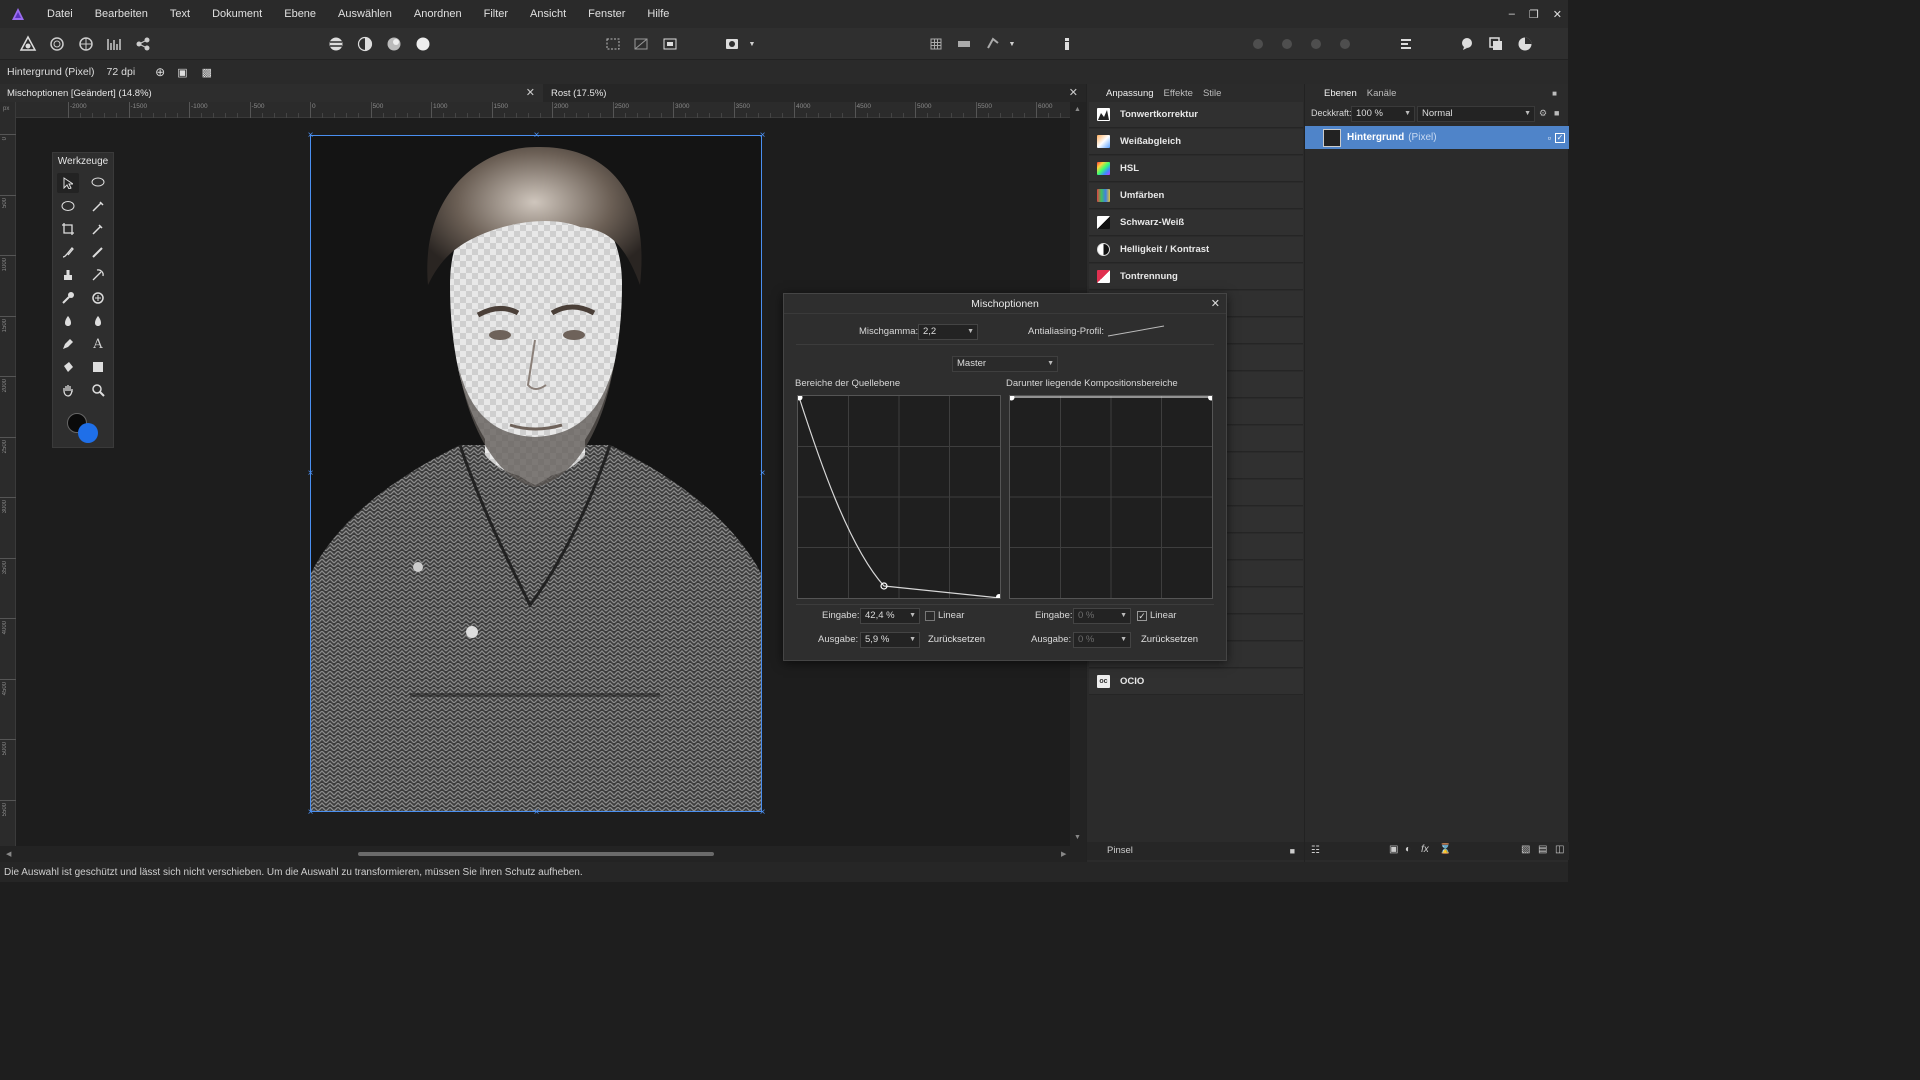 Image resolution: width=1920 pixels, height=1080 pixels. What do you see at coordinates (536, 473) in the screenshot?
I see `selection-box` at bounding box center [536, 473].